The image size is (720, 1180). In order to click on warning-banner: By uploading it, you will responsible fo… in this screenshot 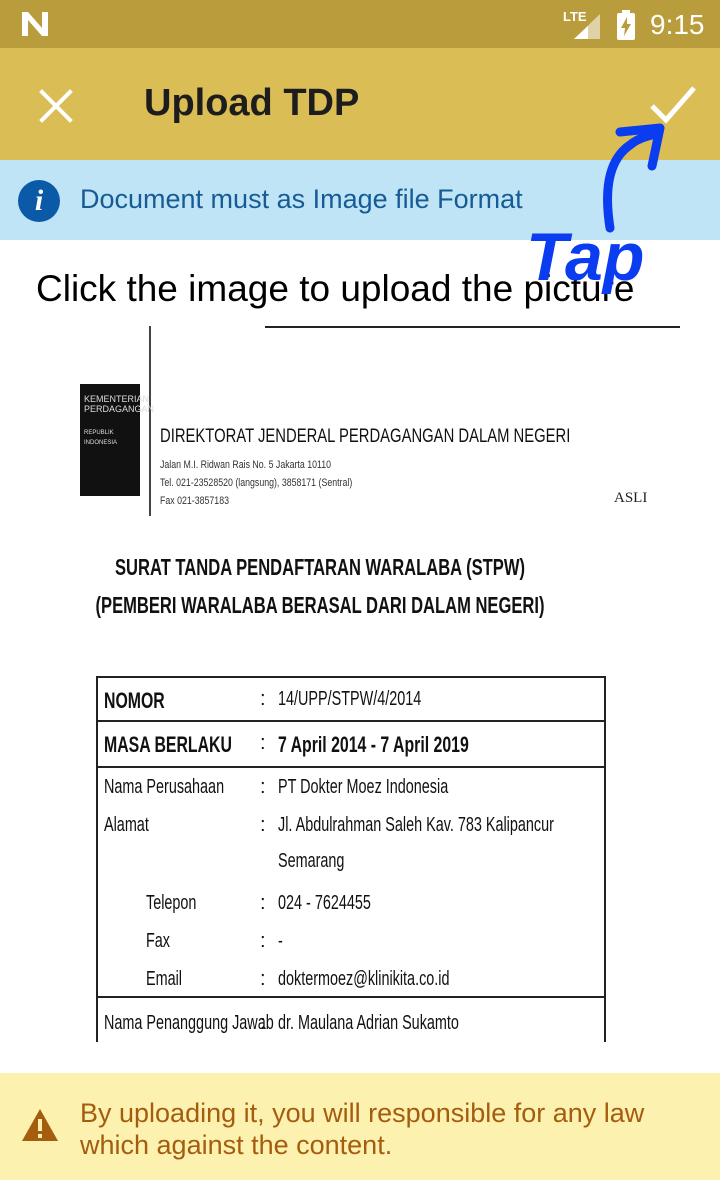, I will do `click(360, 1126)`.